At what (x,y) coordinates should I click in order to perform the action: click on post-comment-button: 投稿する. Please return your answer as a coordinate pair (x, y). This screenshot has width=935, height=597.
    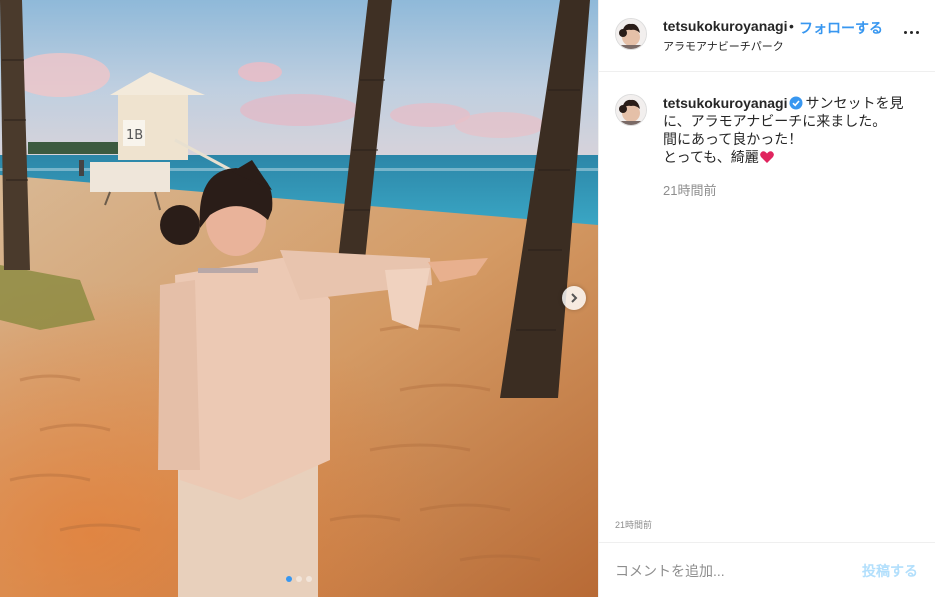
    Looking at the image, I should click on (890, 571).